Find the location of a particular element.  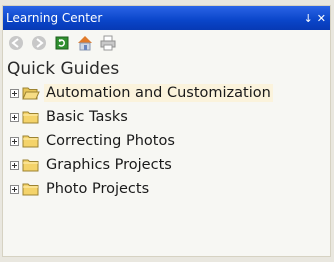

refresh-icon is located at coordinates (62, 43).